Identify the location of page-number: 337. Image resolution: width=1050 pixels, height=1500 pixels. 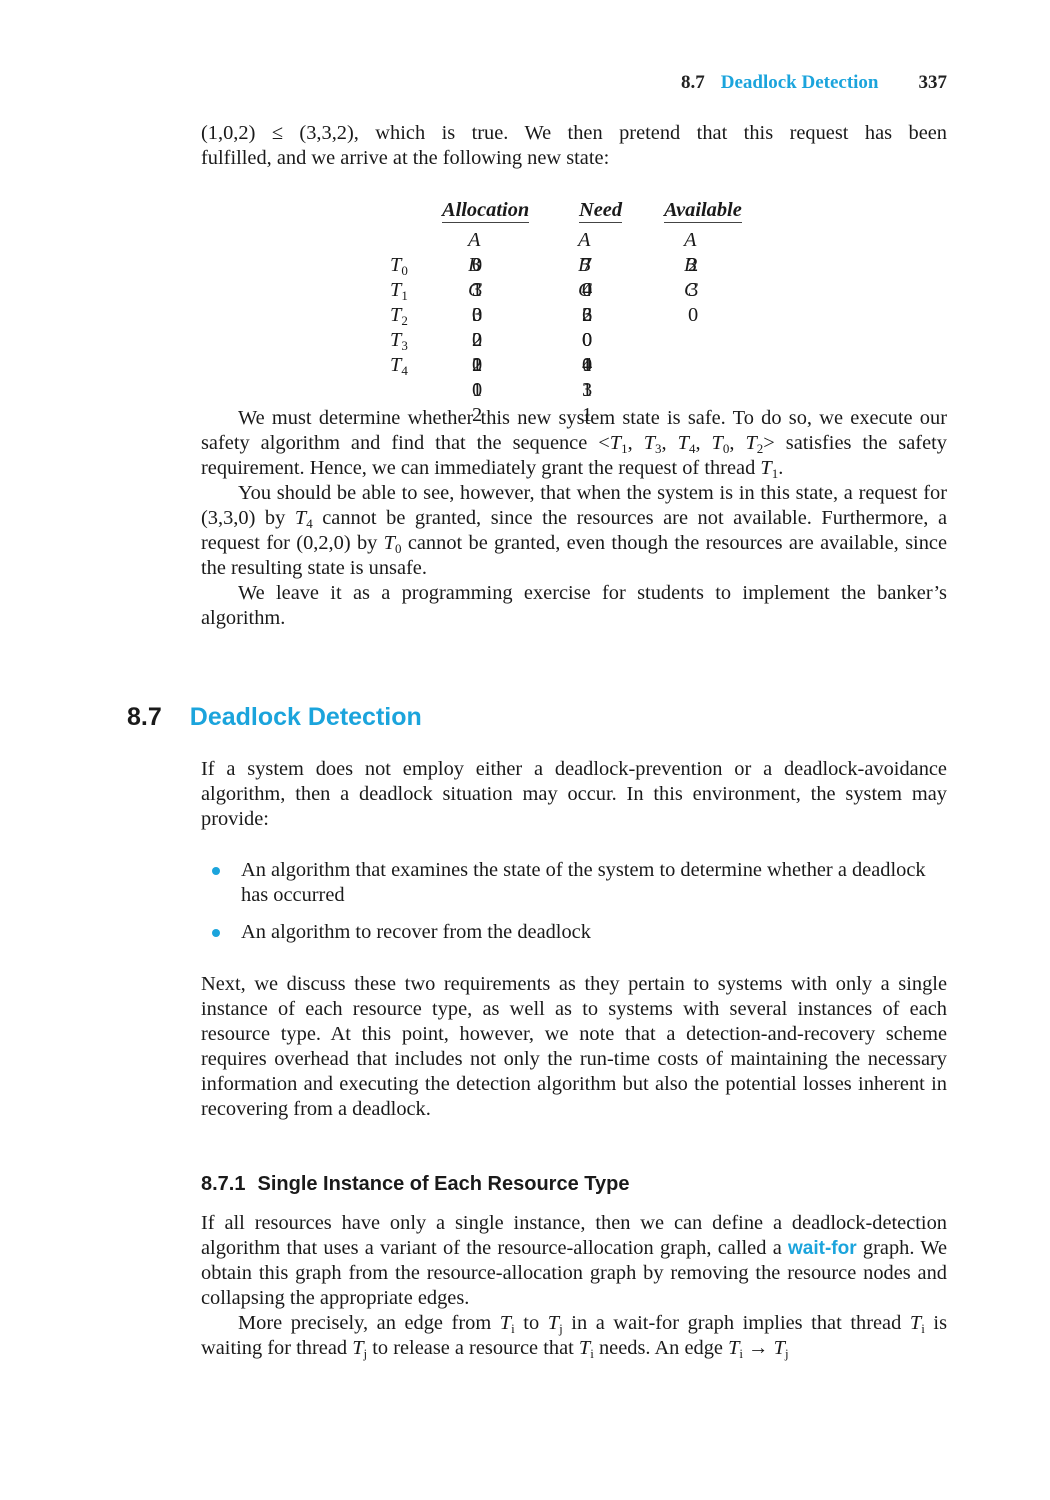
(933, 82).